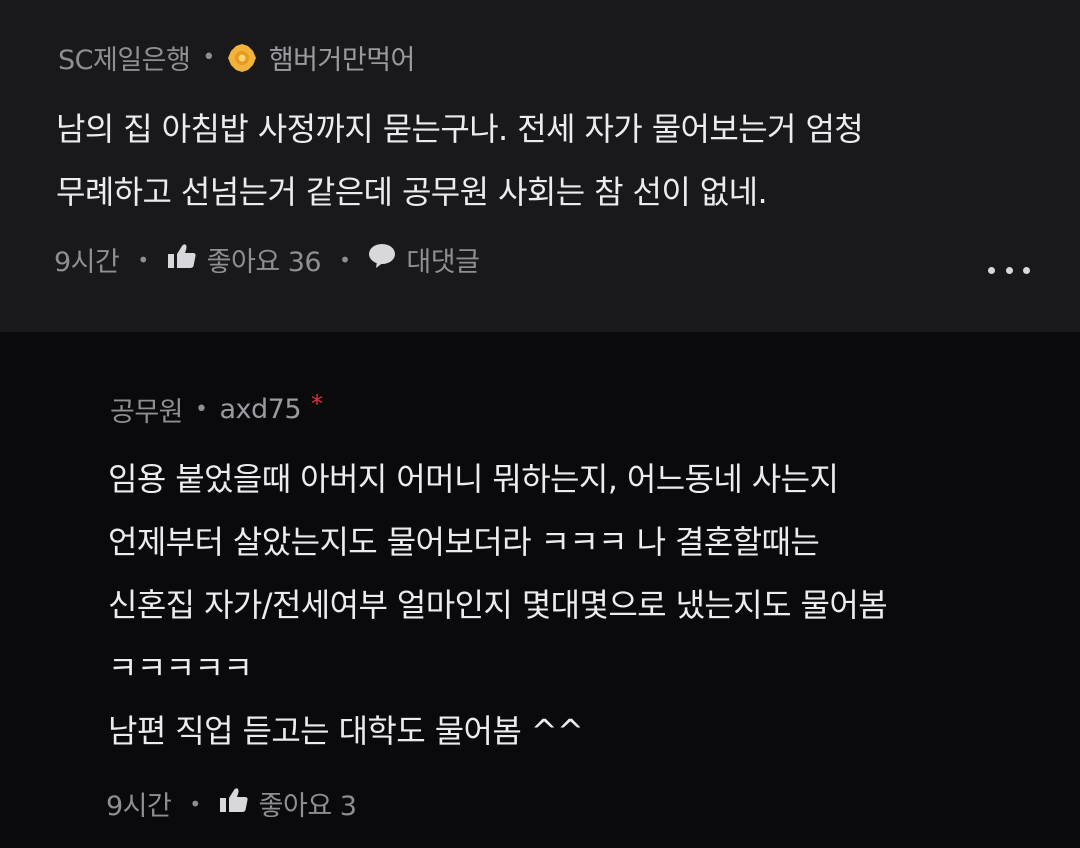  Describe the element at coordinates (342, 57) in the screenshot. I see `author-nickname: 햄버거만먹어` at that location.